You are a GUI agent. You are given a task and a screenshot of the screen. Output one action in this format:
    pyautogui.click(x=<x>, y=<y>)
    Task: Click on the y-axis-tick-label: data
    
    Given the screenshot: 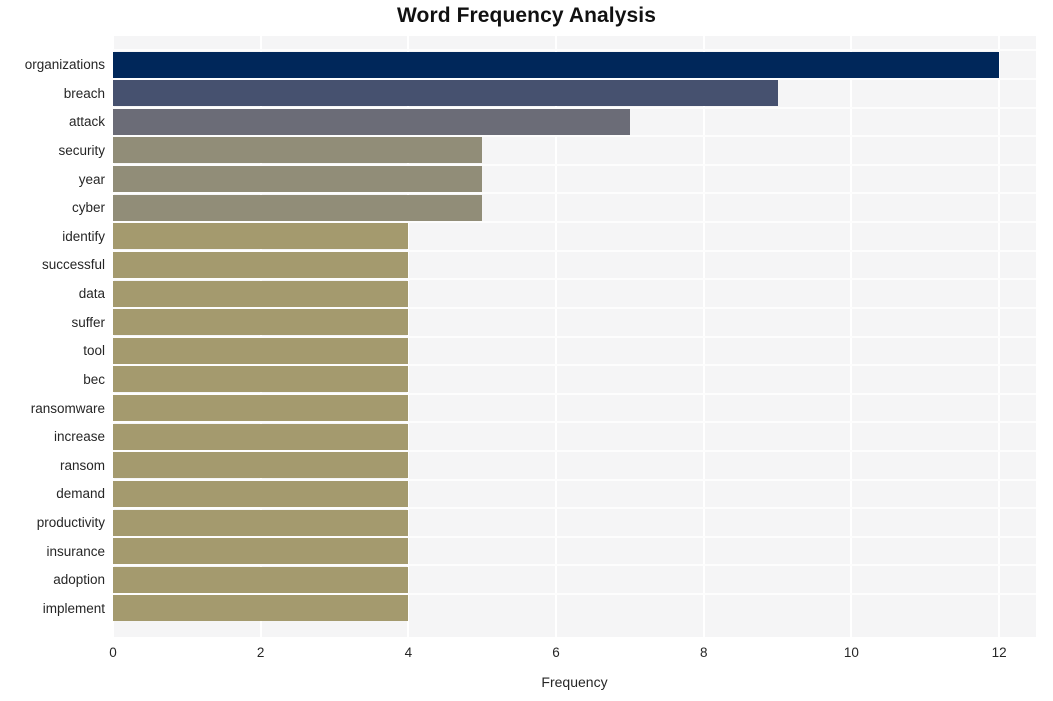 What is the action you would take?
    pyautogui.click(x=91, y=294)
    